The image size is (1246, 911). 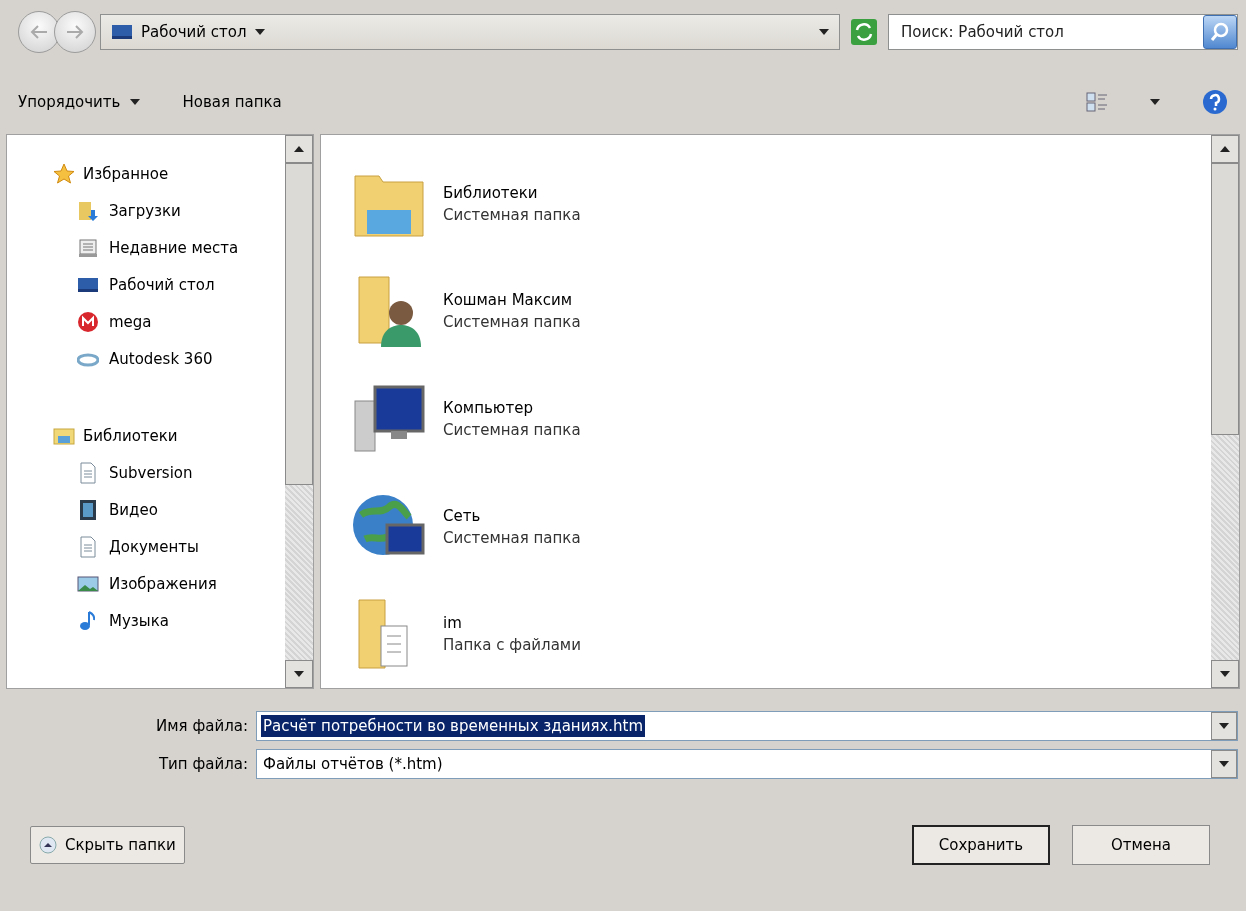 I want to click on filetype-value: Файлы отчётов (*.htm), so click(x=353, y=764).